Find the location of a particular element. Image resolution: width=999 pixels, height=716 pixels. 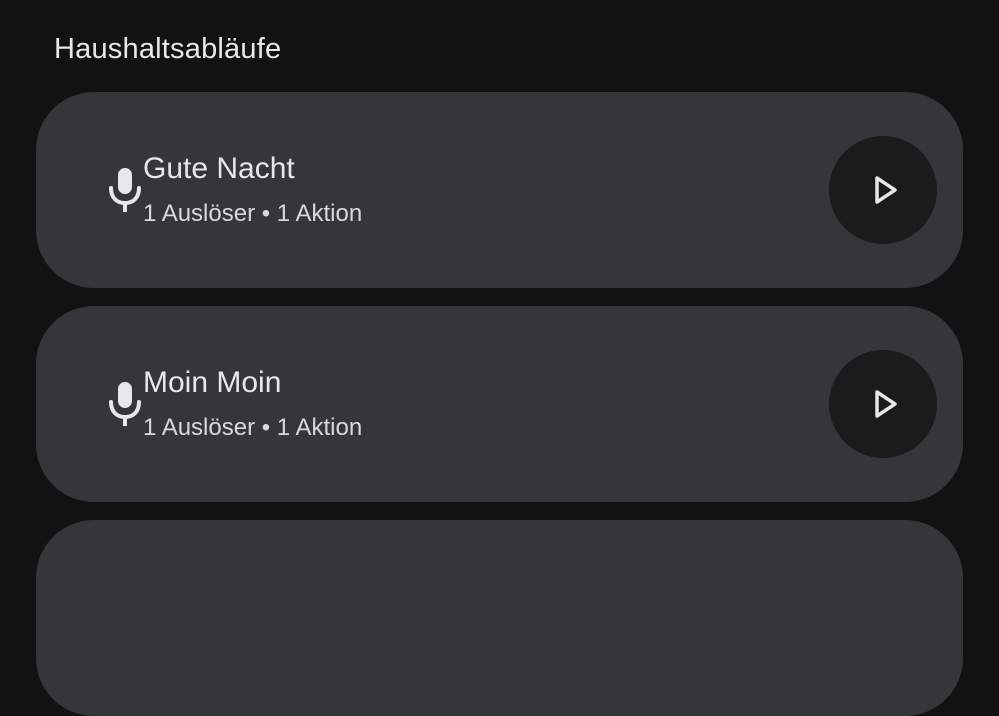

routine-name: Moin Moin is located at coordinates (212, 382).